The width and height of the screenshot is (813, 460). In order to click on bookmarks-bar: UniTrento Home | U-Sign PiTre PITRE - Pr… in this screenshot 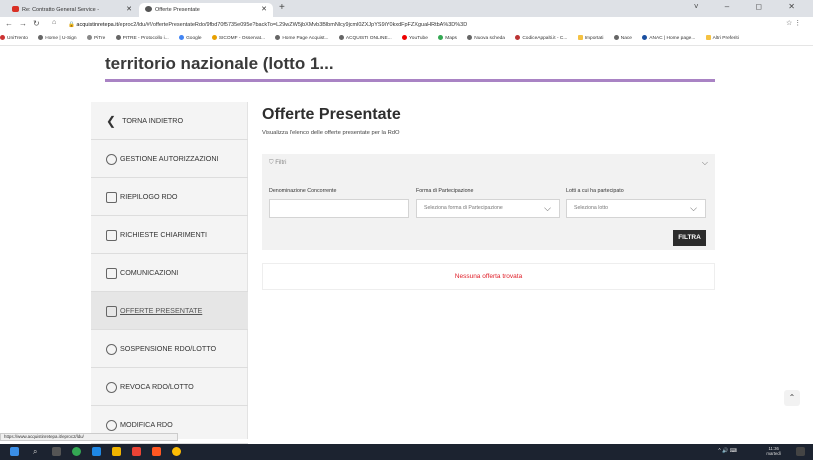, I will do `click(406, 39)`.